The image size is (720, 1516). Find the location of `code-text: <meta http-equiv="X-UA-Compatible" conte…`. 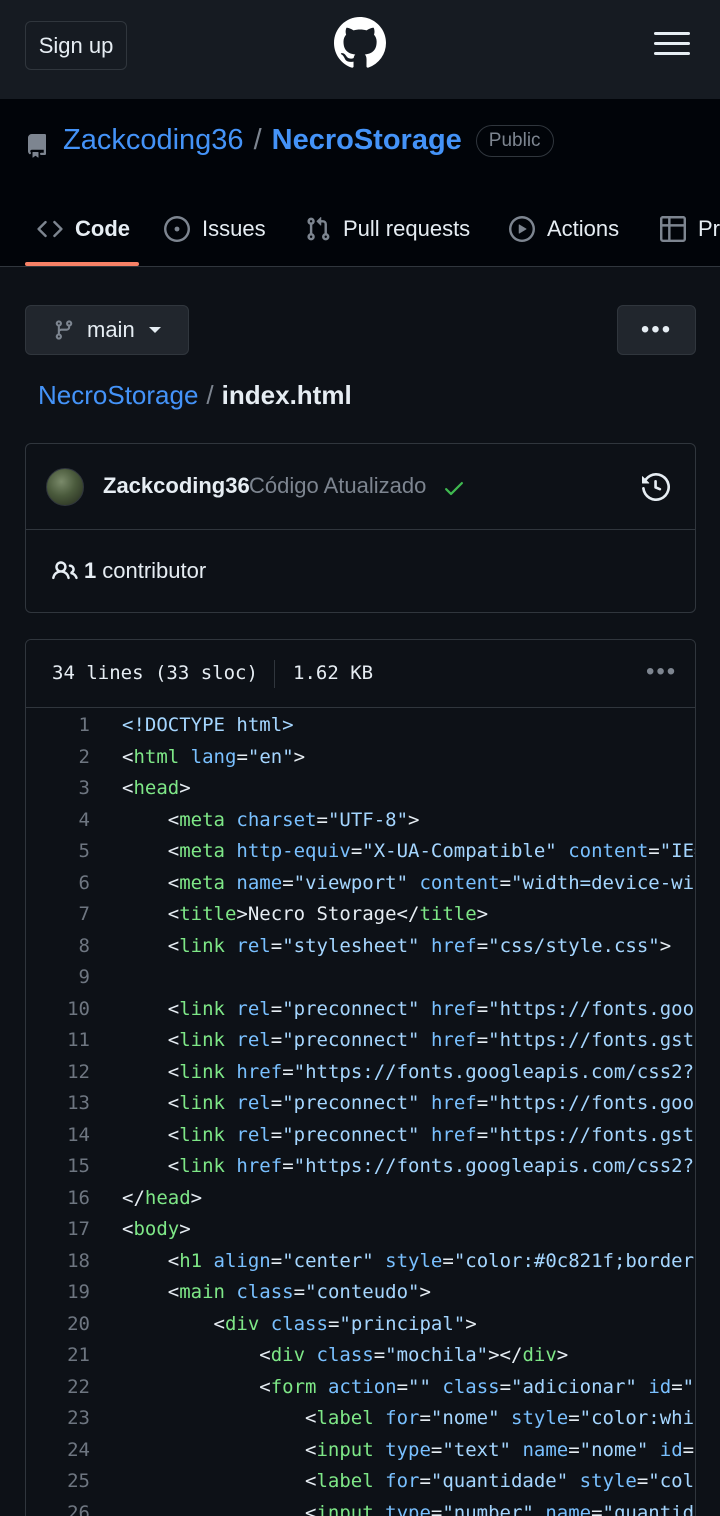

code-text: <meta http-equiv="X-UA-Compatible" conte… is located at coordinates (408, 851).